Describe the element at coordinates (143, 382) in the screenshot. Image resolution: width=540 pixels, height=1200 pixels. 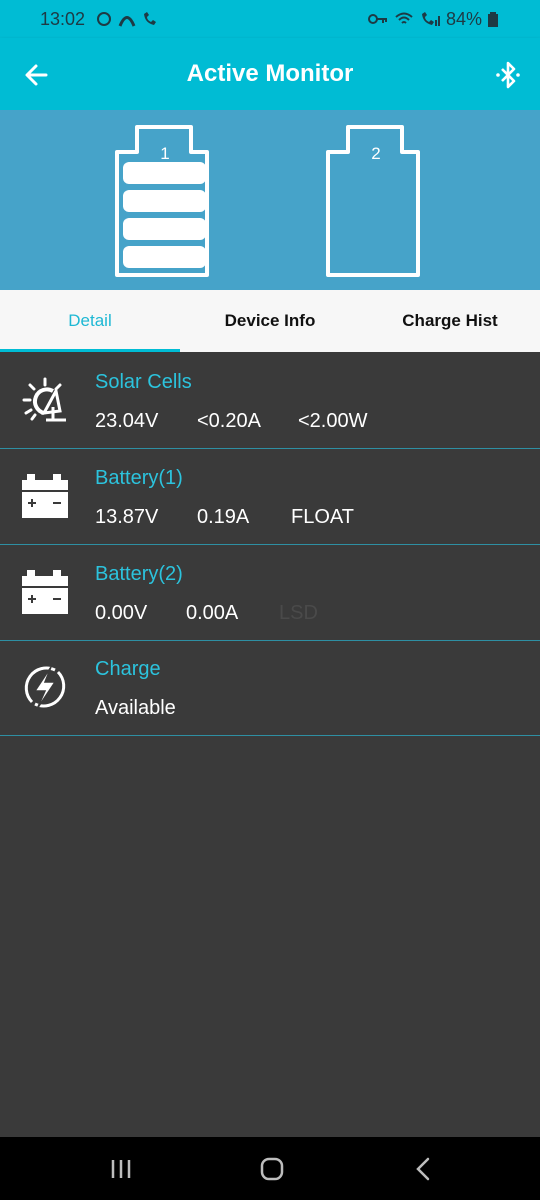
I see `solar-cells-label: Solar Cells` at that location.